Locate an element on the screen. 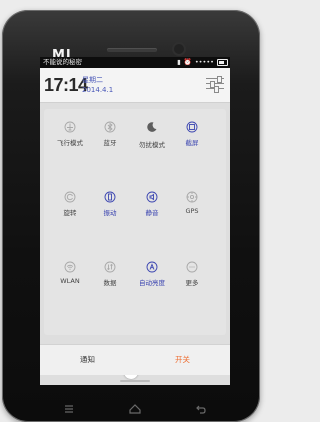  vibrate-icon is located at coordinates (110, 197).